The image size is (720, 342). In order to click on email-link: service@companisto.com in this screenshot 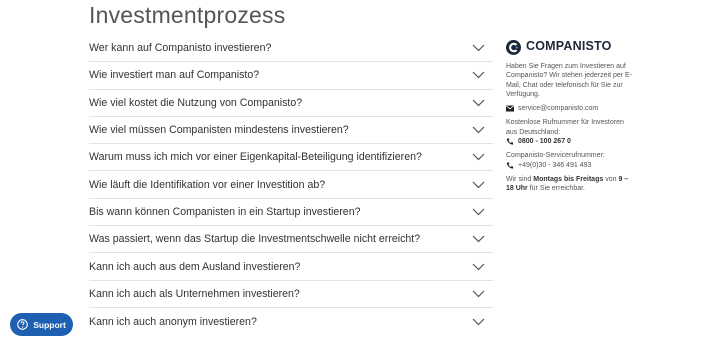, I will do `click(558, 108)`.